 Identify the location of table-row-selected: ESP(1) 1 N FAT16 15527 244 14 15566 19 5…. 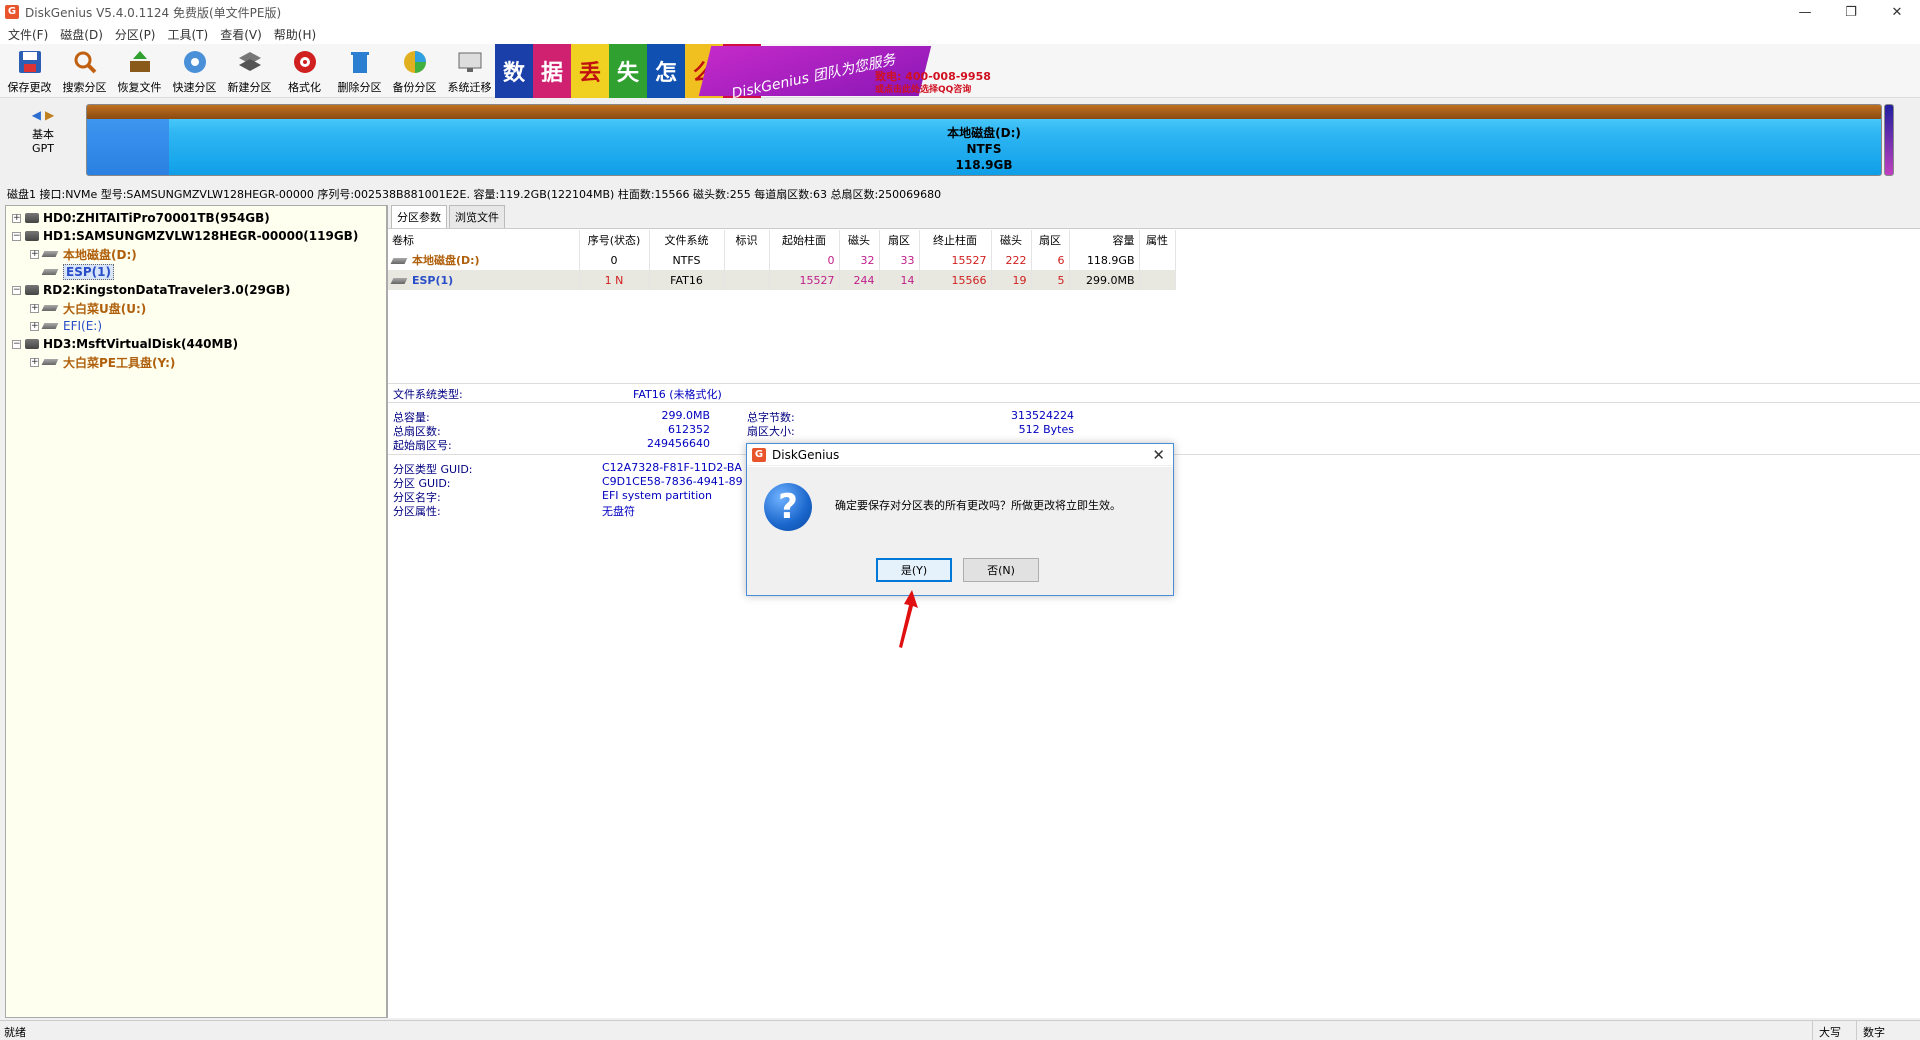
(782, 280).